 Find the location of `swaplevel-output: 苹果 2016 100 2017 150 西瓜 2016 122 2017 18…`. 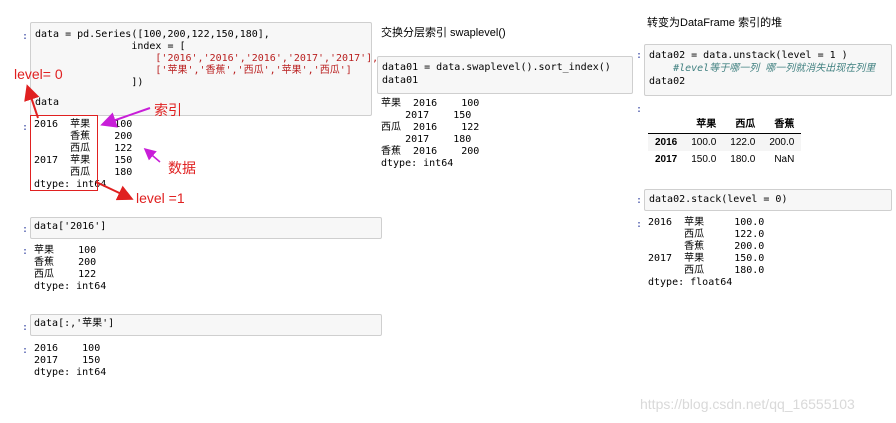

swaplevel-output: 苹果 2016 100 2017 150 西瓜 2016 122 2017 18… is located at coordinates (430, 134).